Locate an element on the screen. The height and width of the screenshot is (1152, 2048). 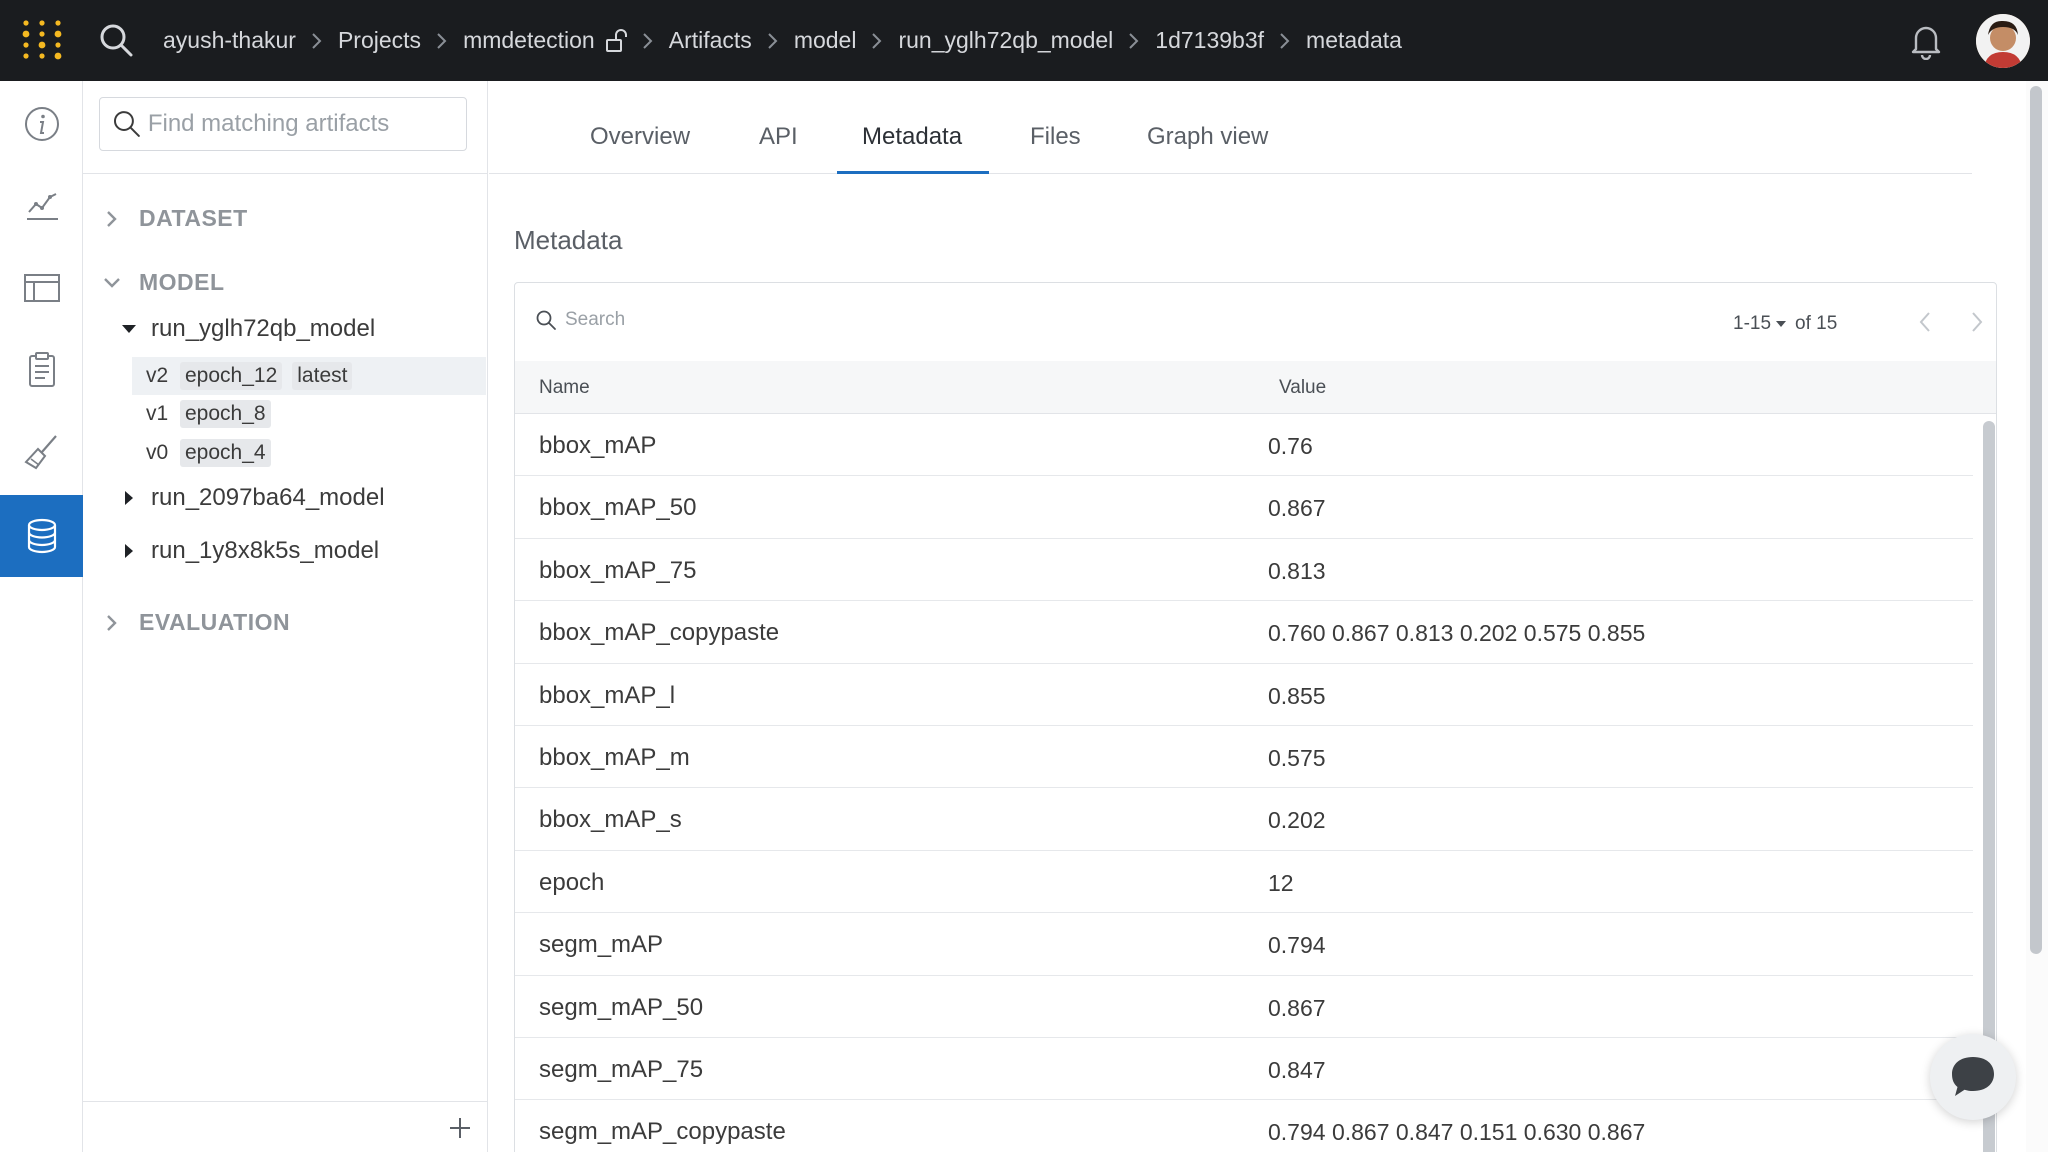
page-range-select: 1-15 is located at coordinates (1752, 324).